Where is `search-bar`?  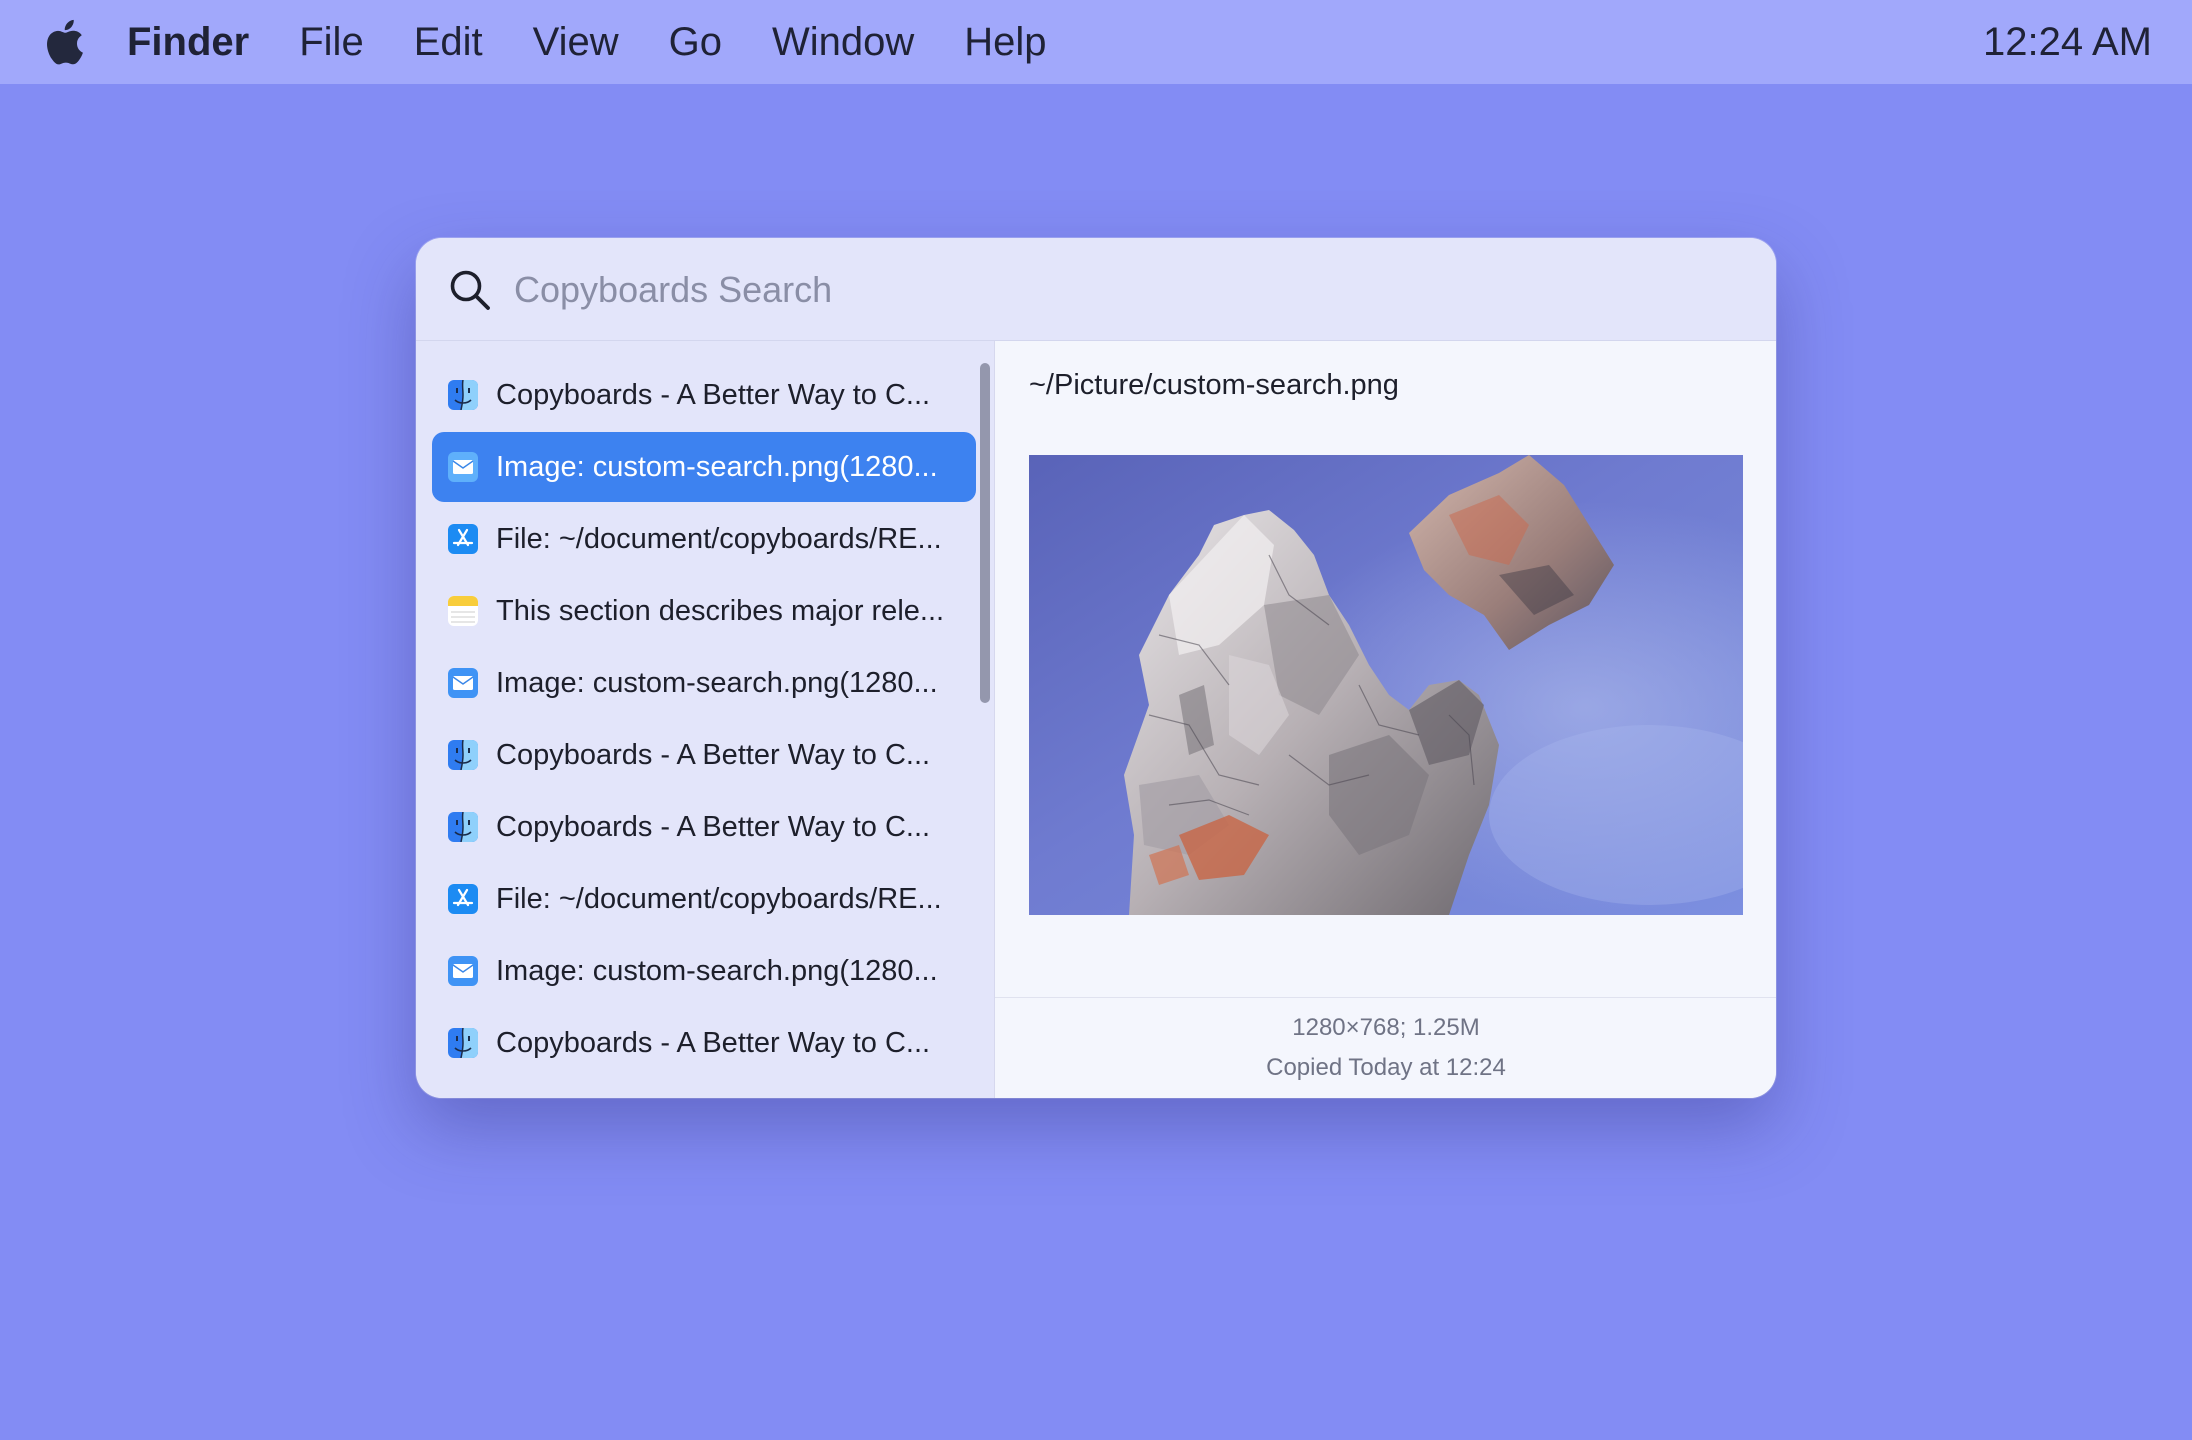 search-bar is located at coordinates (1096, 289).